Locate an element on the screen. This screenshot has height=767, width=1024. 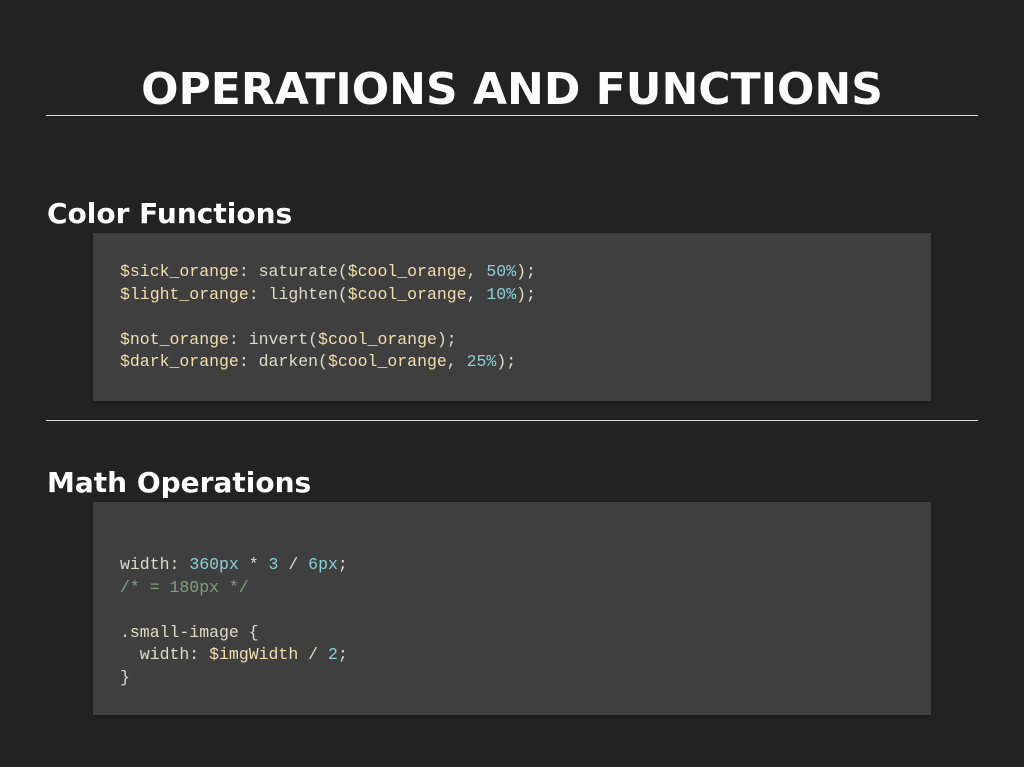
code-token-num: 3 is located at coordinates (273, 564).